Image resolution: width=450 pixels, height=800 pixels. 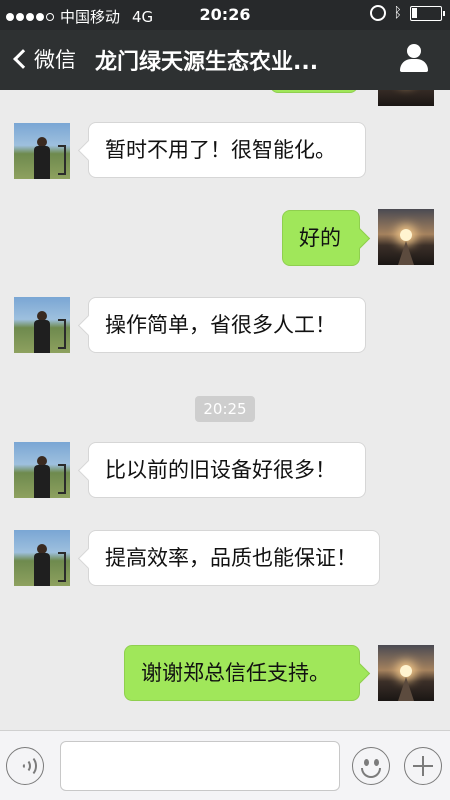 What do you see at coordinates (227, 470) in the screenshot?
I see `message-bubble-received: 比以前的旧设备好很多！` at bounding box center [227, 470].